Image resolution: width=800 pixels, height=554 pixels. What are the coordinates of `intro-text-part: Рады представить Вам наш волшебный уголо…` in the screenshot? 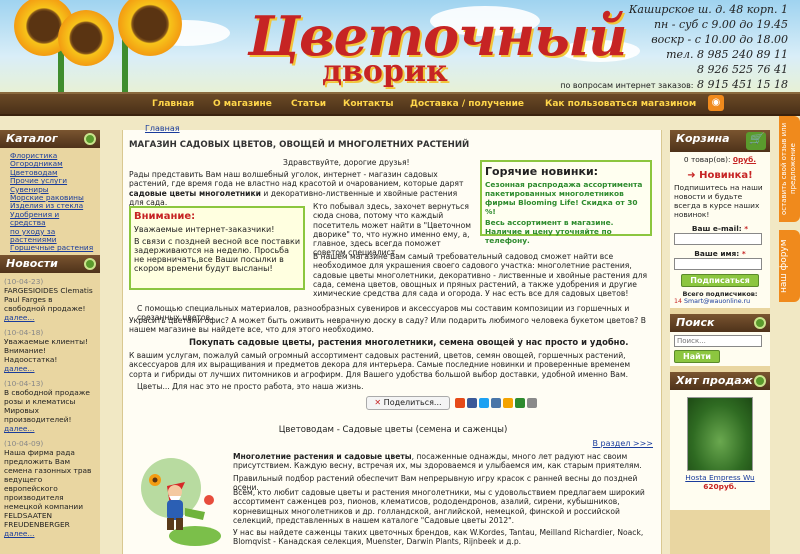 It's located at (296, 179).